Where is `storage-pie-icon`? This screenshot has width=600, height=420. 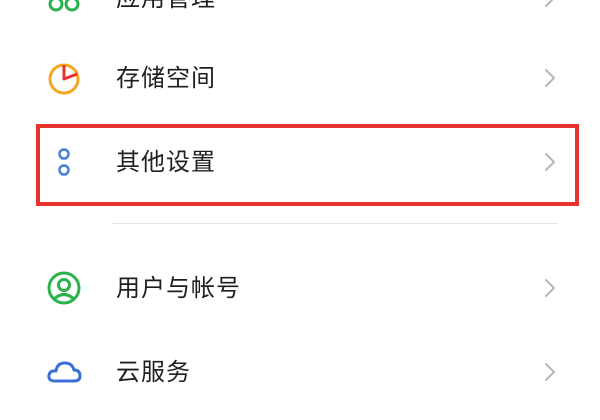
storage-pie-icon is located at coordinates (64, 78).